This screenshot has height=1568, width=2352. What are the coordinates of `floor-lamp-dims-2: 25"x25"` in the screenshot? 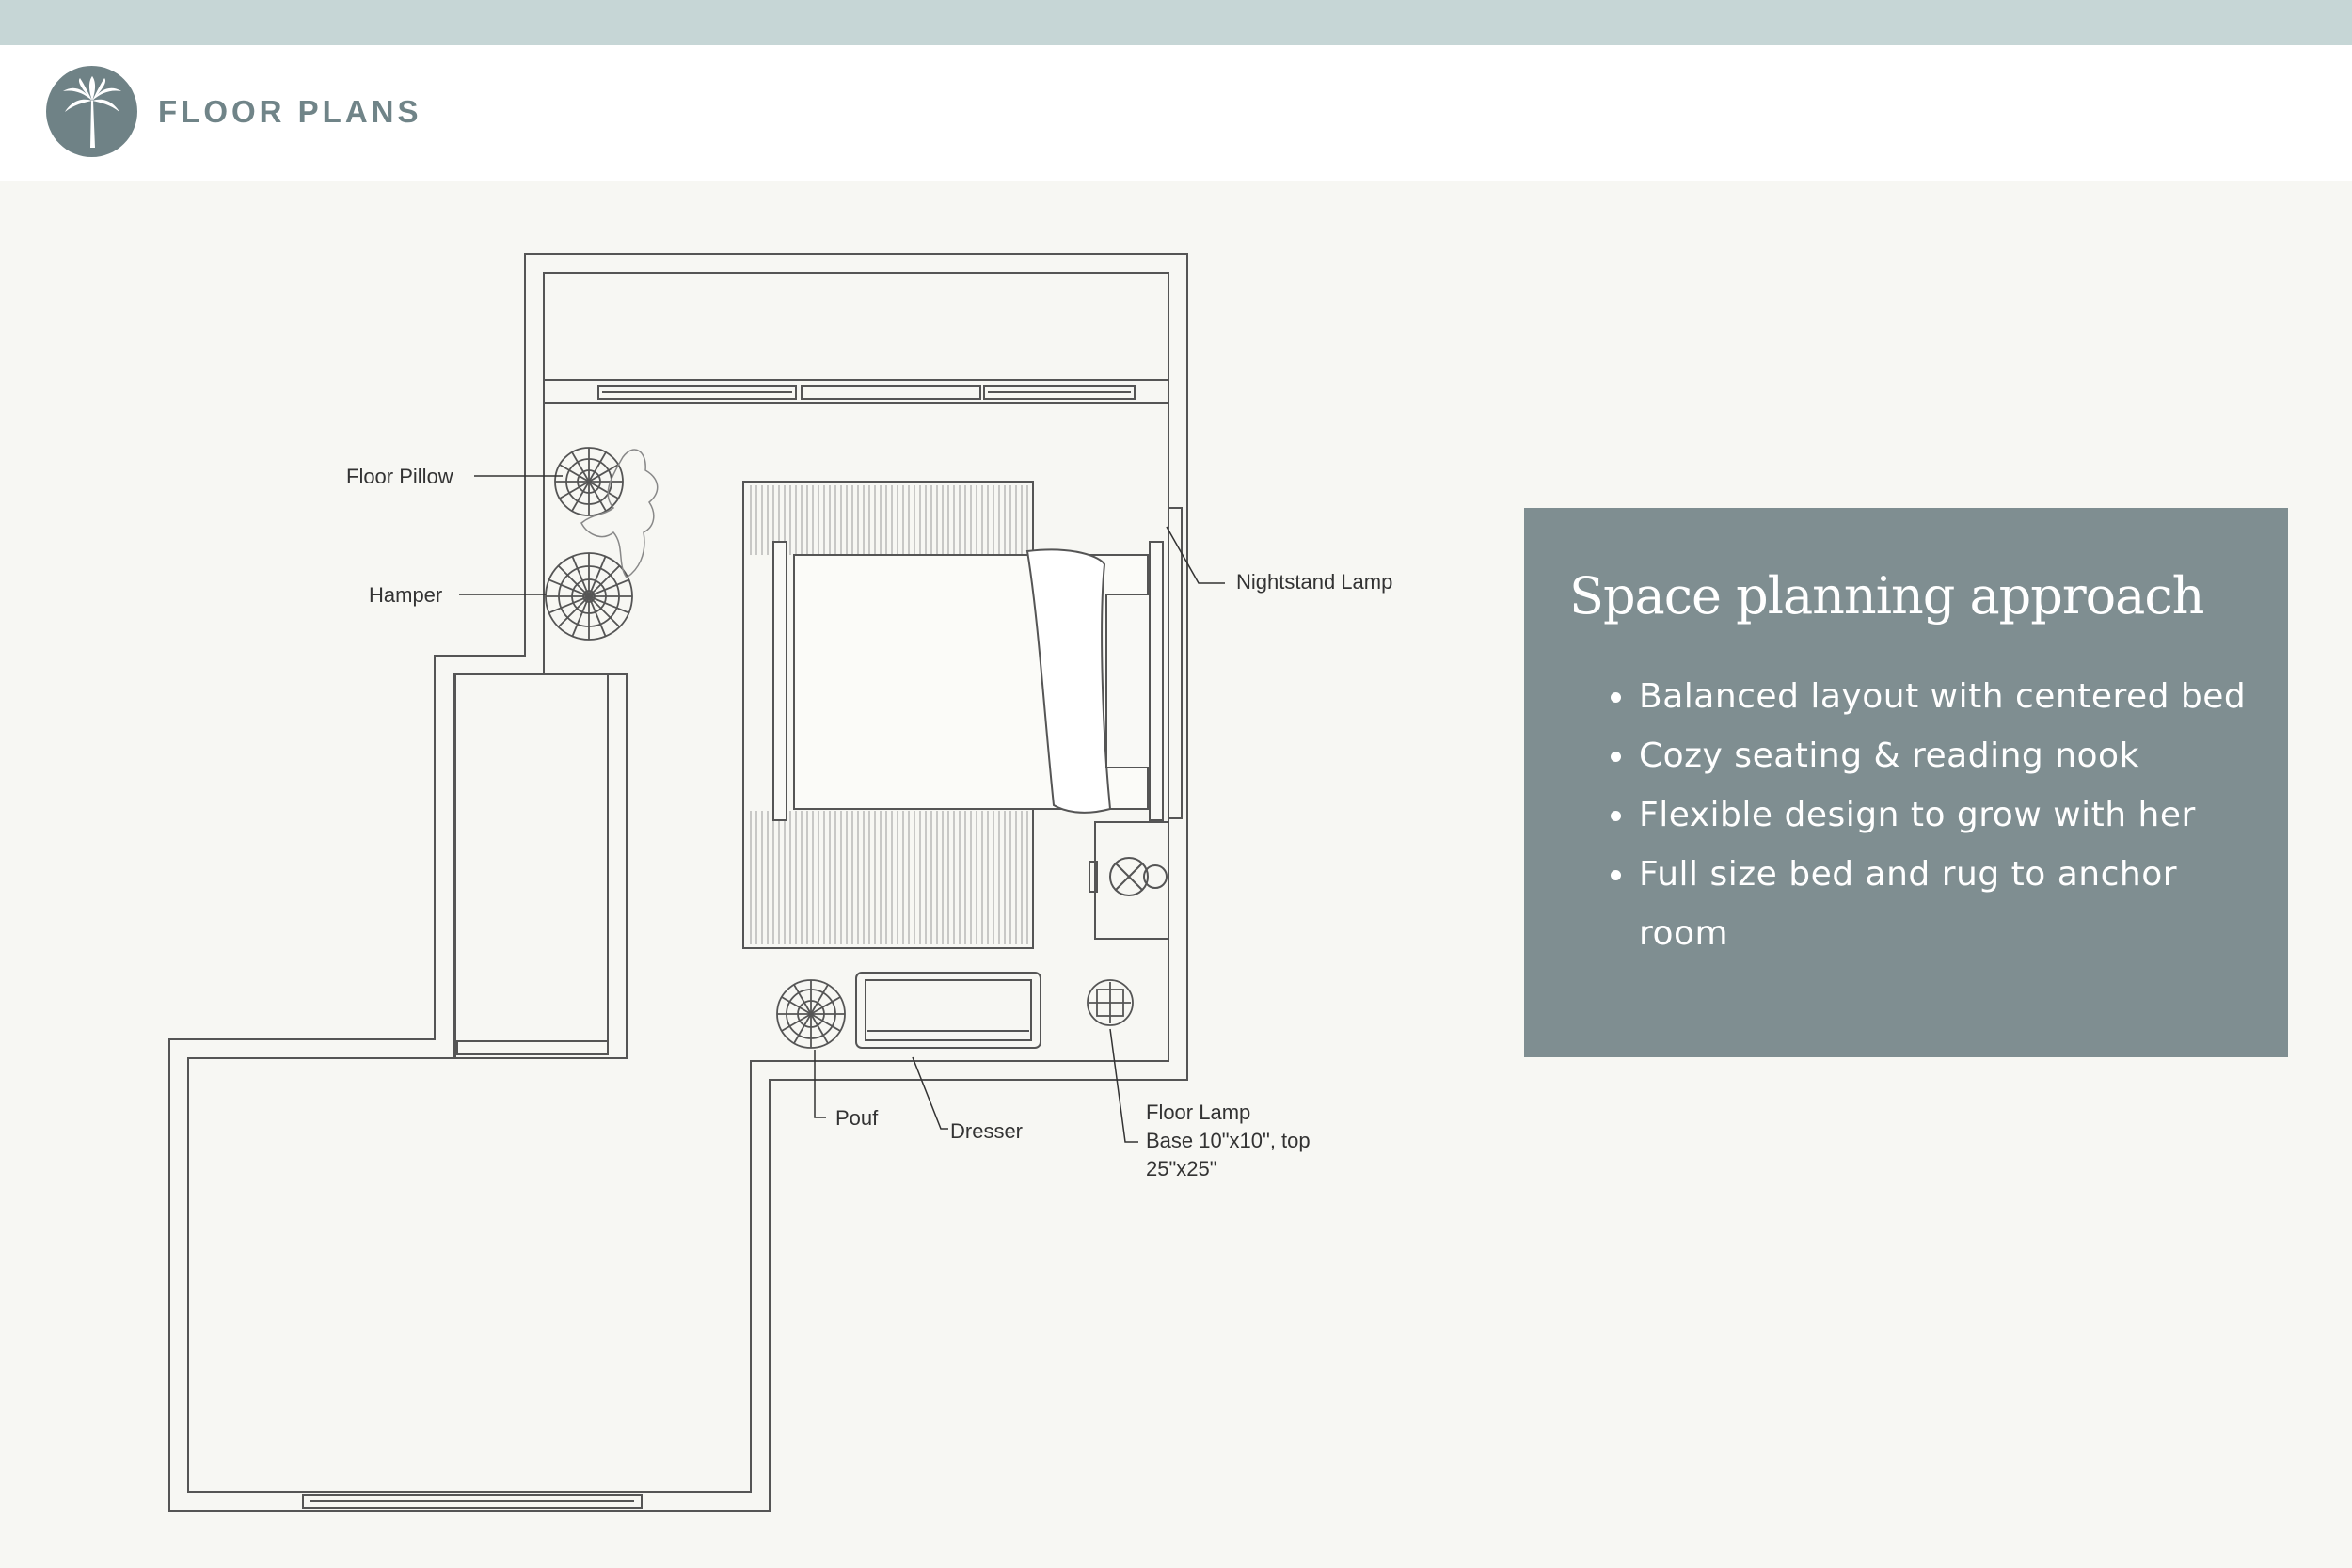 It's located at (1181, 1168).